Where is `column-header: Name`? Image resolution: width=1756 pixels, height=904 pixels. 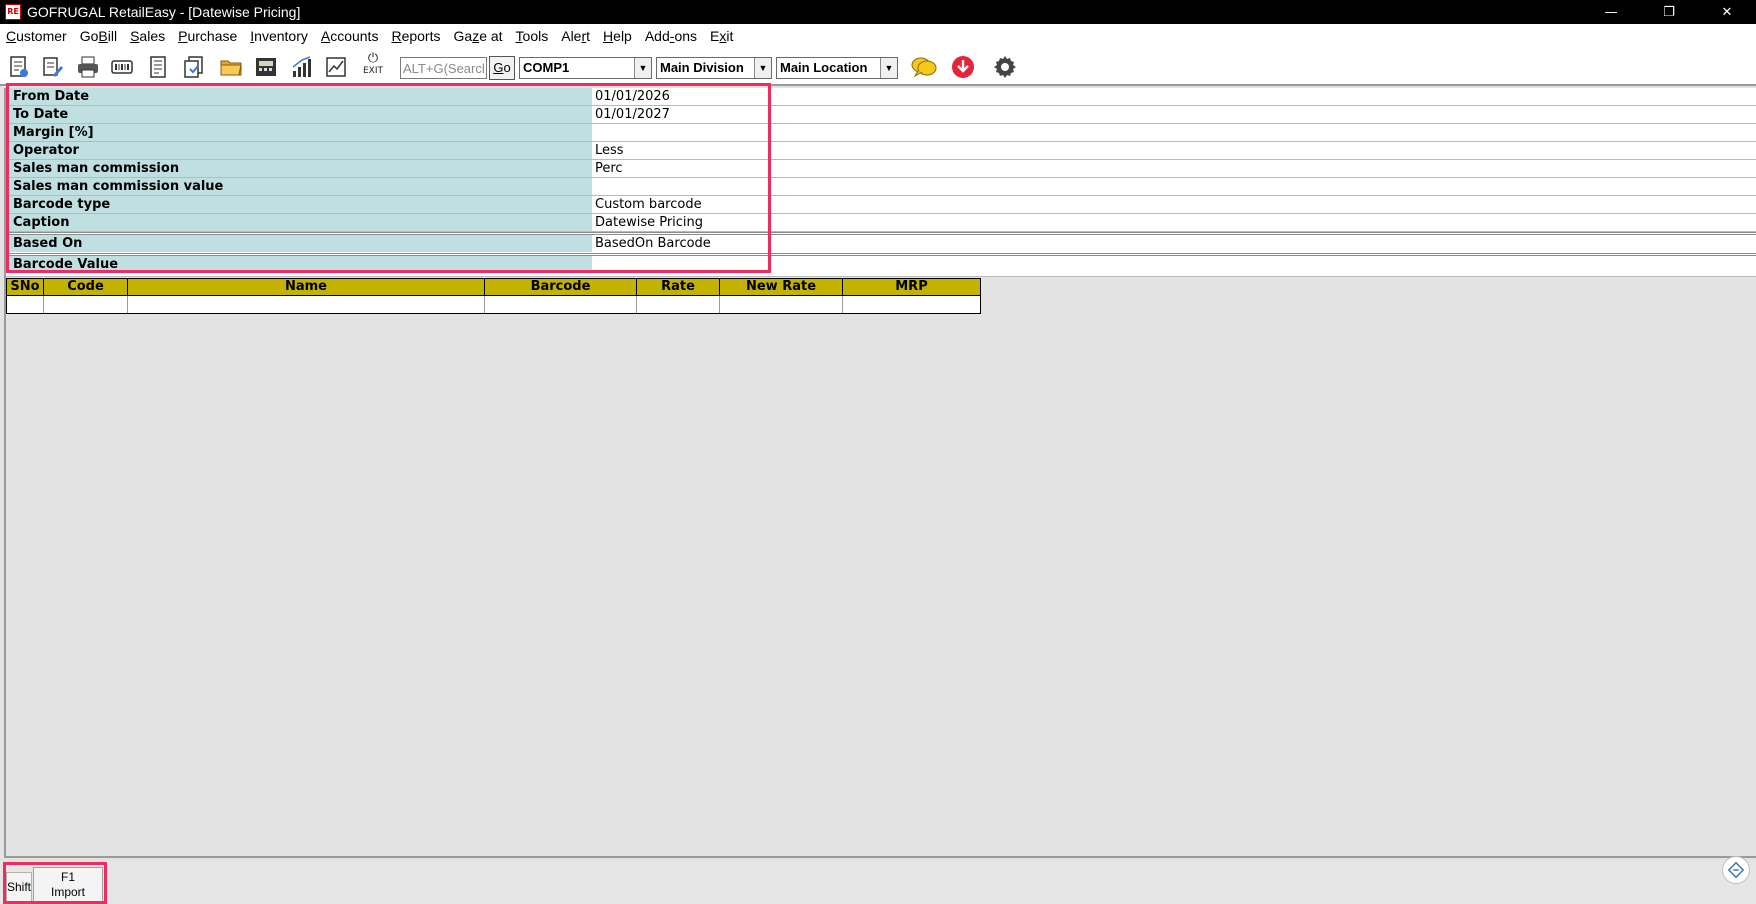 column-header: Name is located at coordinates (306, 287).